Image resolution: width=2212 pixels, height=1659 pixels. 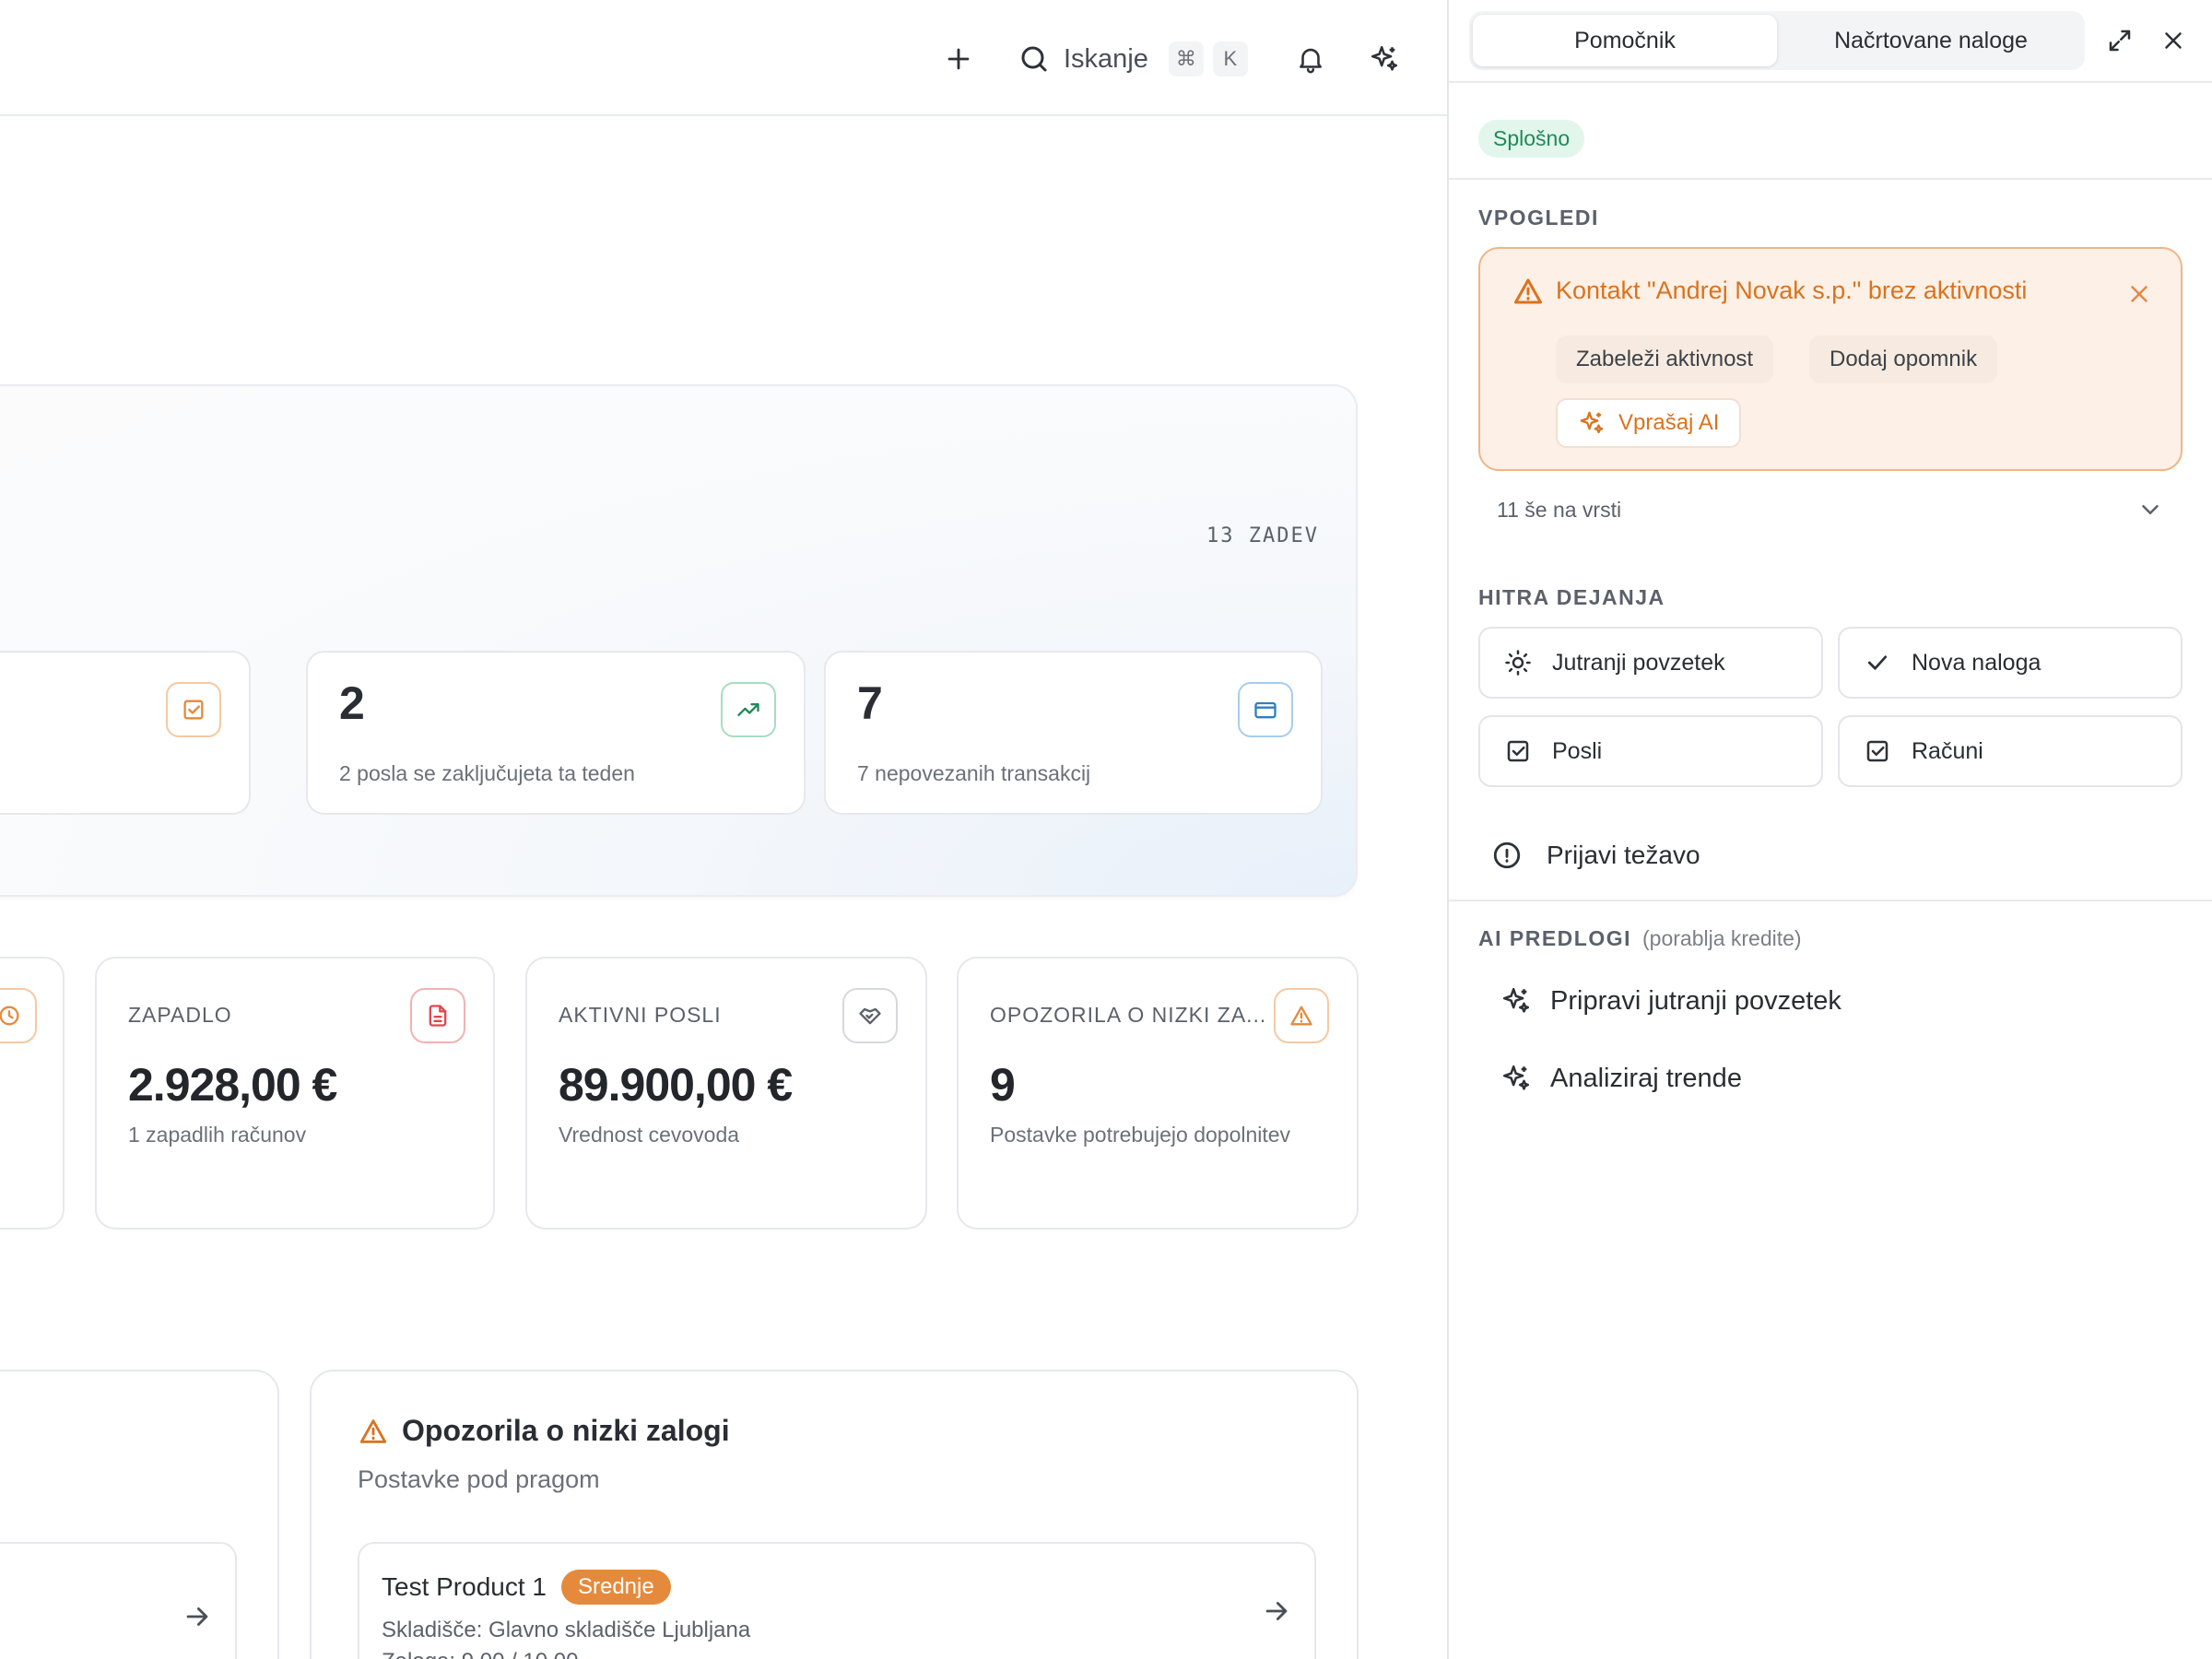 I want to click on top-bar: Iskanje ⌘ K, so click(x=723, y=58).